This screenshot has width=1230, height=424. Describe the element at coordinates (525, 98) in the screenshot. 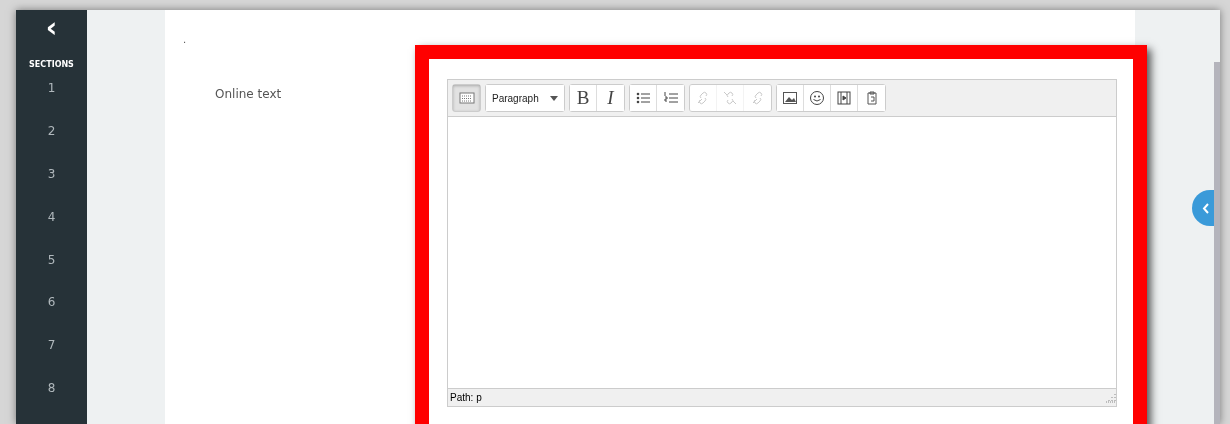

I see `format-dropdown: Paragraph` at that location.